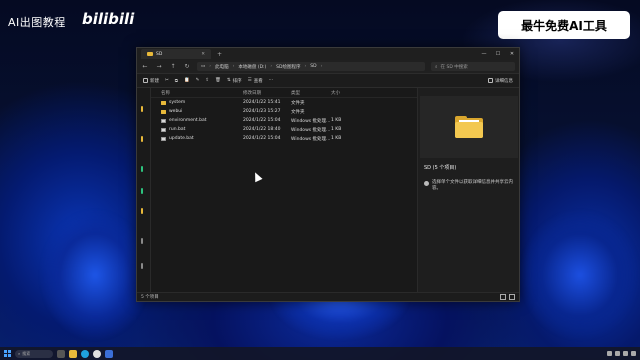  I want to click on new-label: 新建, so click(154, 81).